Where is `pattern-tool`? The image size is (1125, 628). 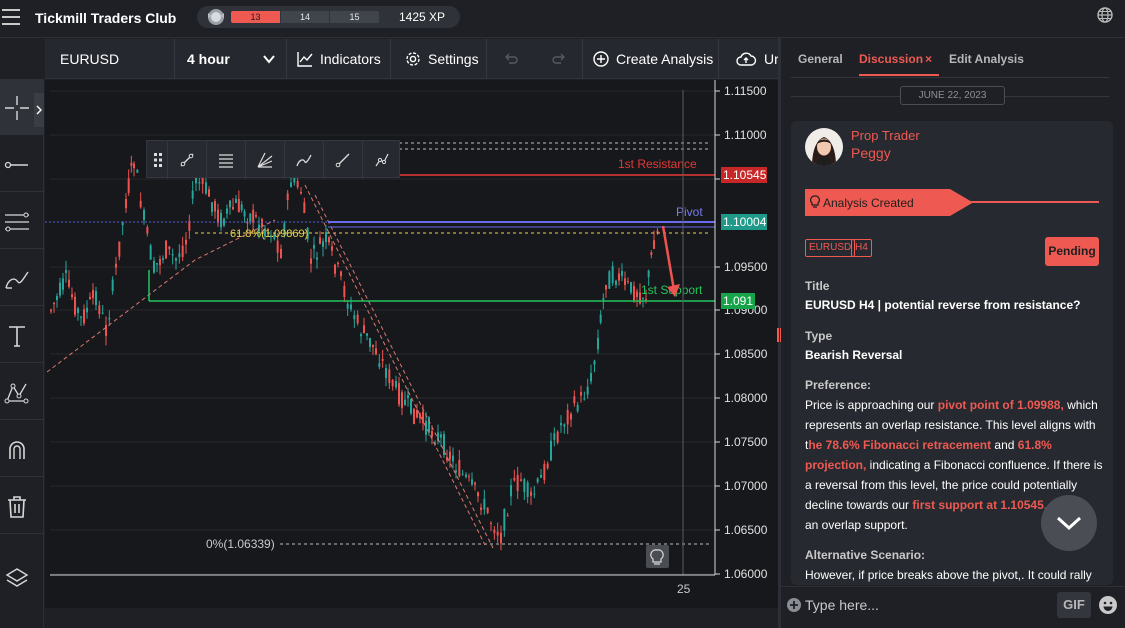
pattern-tool is located at coordinates (22, 392).